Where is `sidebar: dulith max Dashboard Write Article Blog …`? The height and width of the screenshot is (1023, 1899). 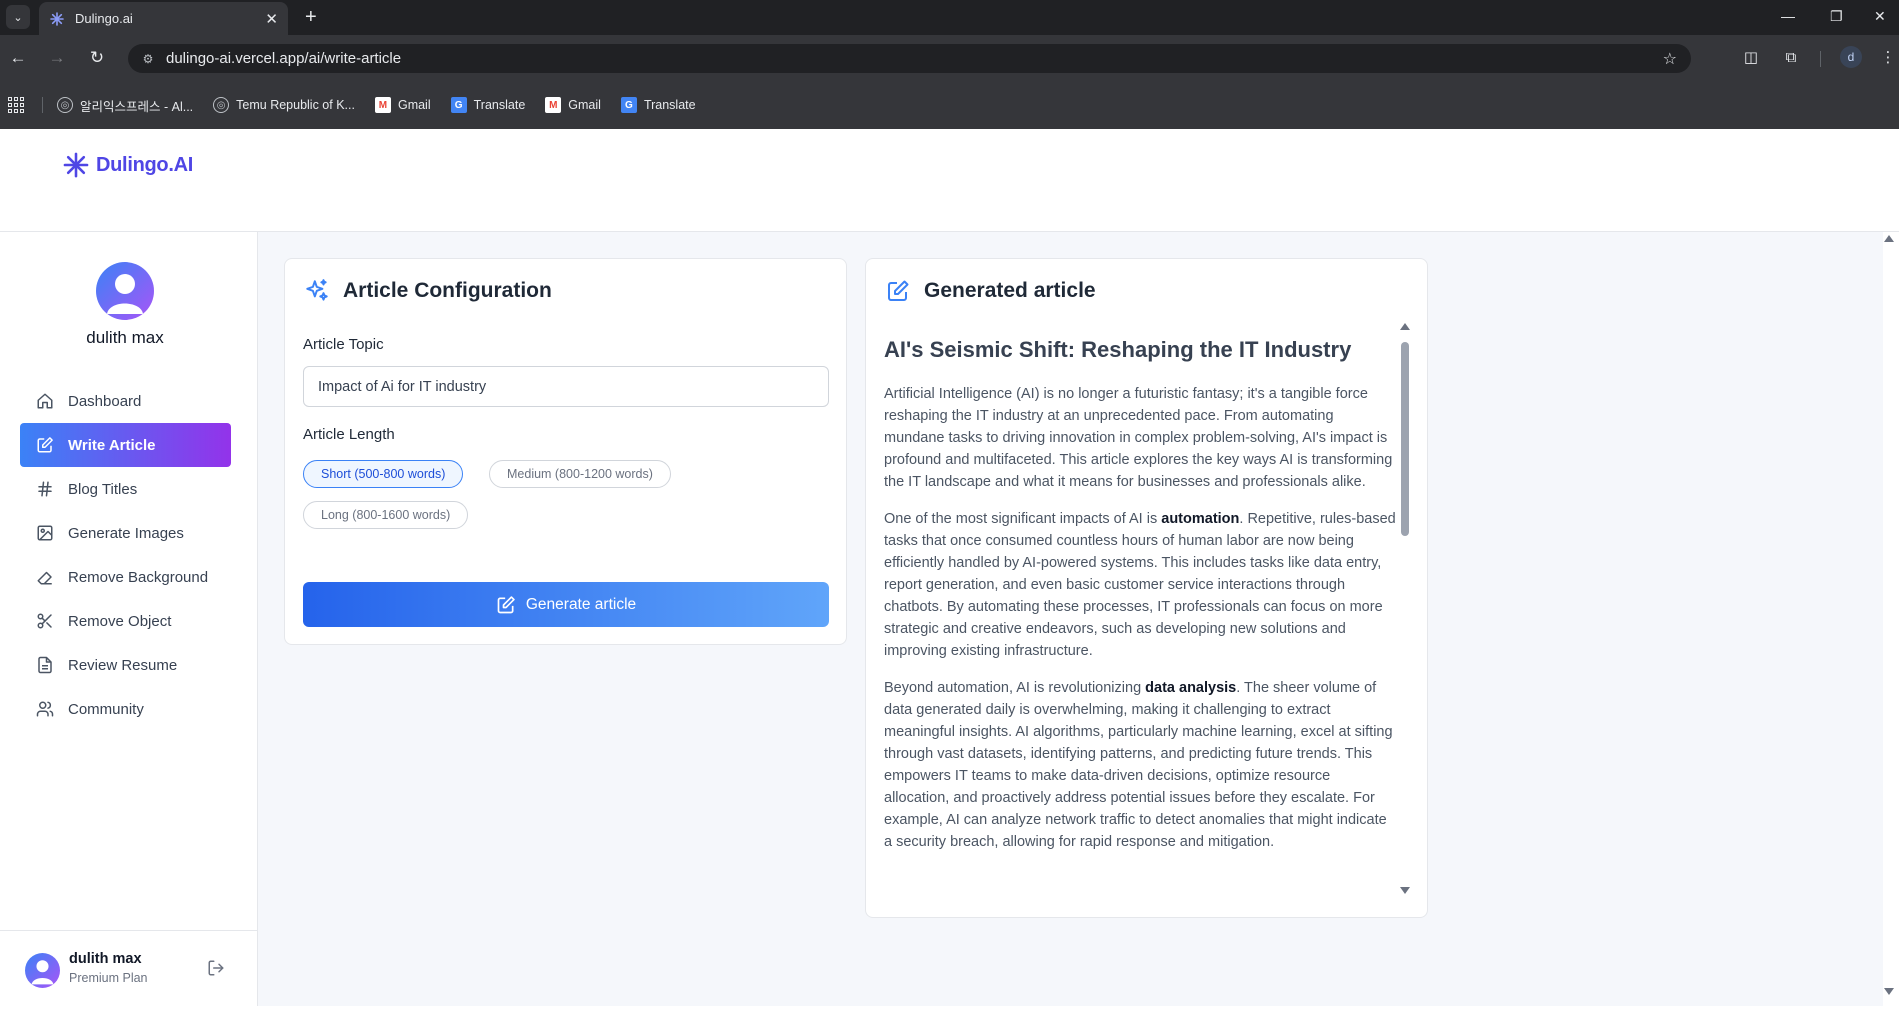
sidebar: dulith max Dashboard Write Article Blog … is located at coordinates (129, 619).